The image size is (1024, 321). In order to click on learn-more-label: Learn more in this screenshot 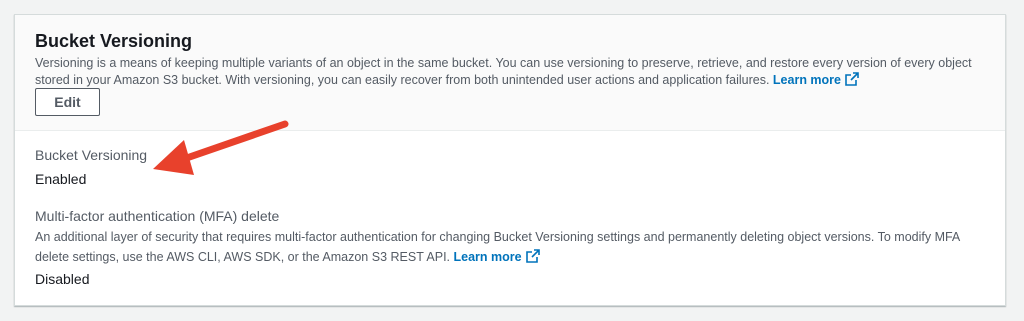, I will do `click(807, 80)`.